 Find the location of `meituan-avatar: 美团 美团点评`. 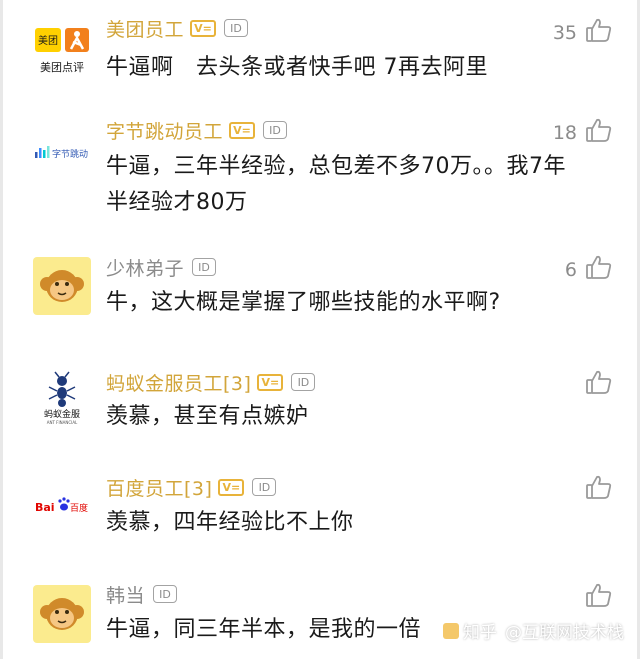

meituan-avatar: 美团 美团点评 is located at coordinates (62, 51).